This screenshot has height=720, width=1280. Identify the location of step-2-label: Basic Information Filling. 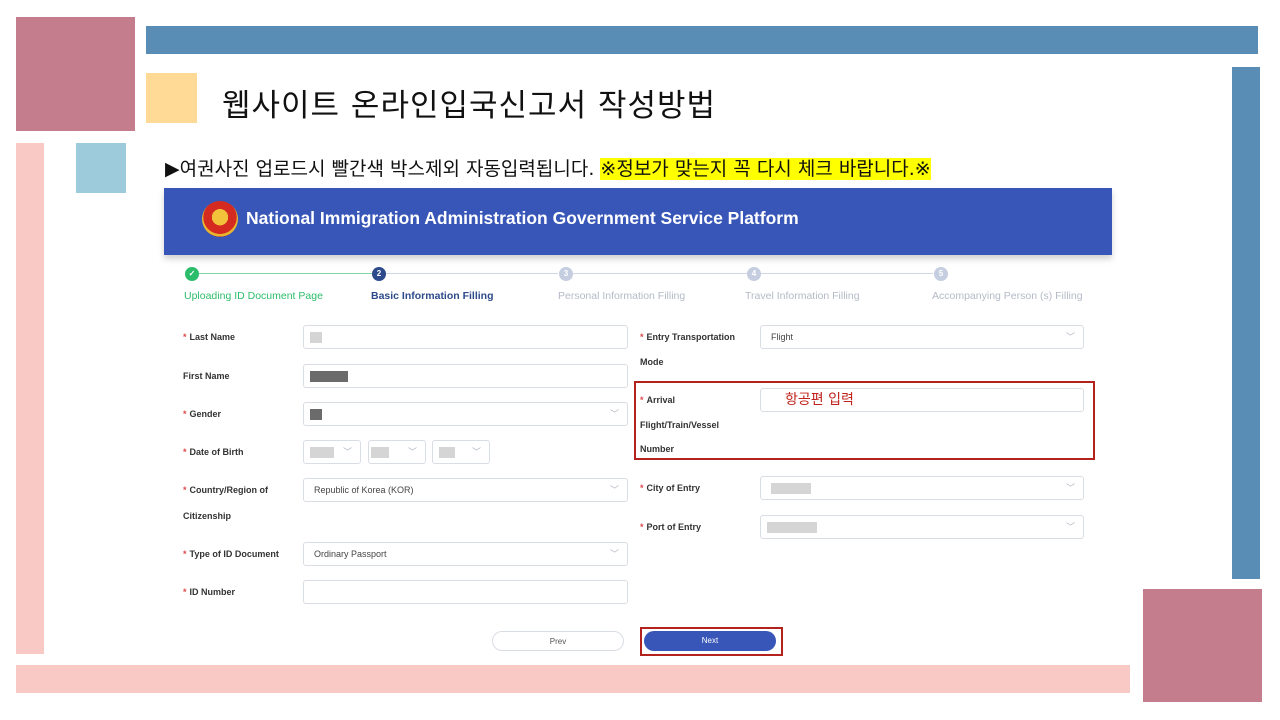
(432, 296).